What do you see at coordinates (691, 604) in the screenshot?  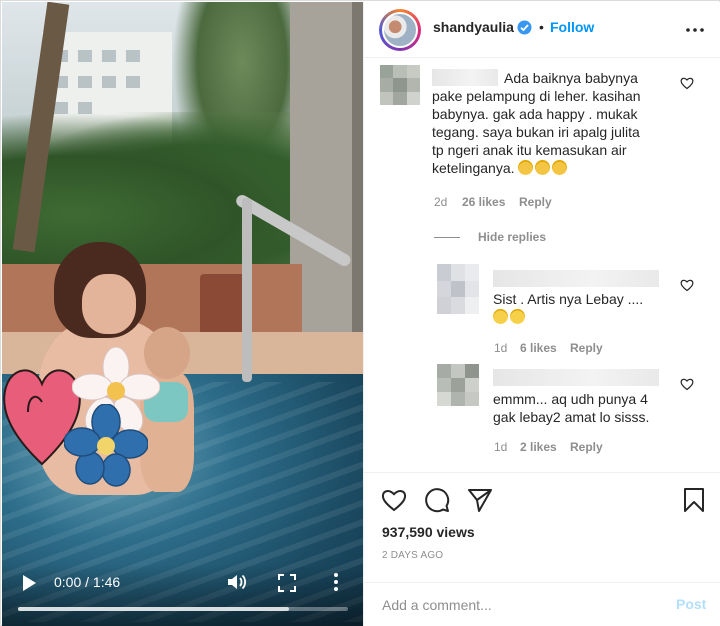 I see `post-comment-button: Post` at bounding box center [691, 604].